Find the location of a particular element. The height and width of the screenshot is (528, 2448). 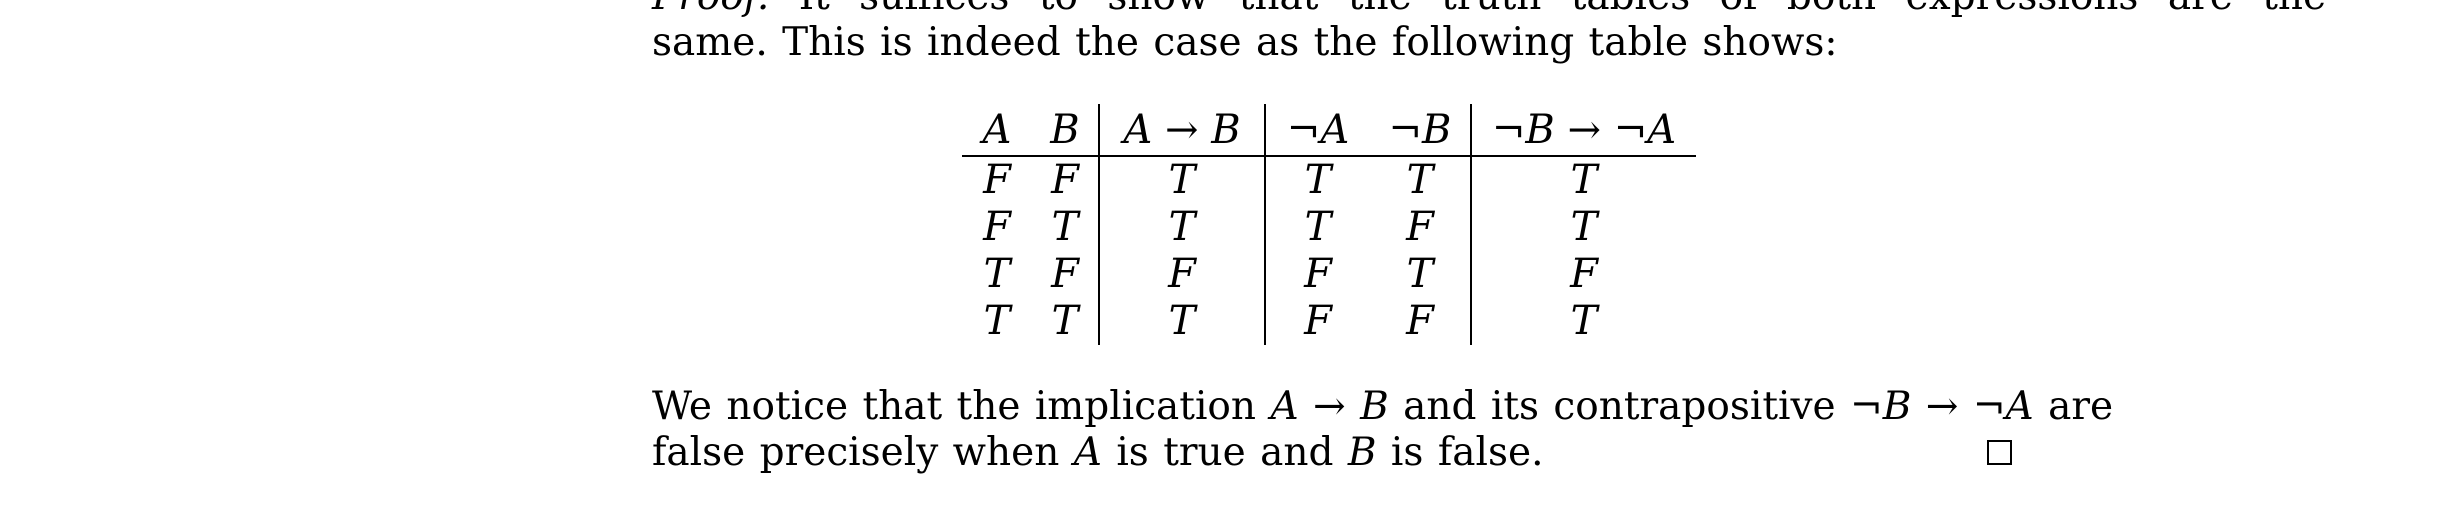

table-row: F F T T T T is located at coordinates (1329, 180).